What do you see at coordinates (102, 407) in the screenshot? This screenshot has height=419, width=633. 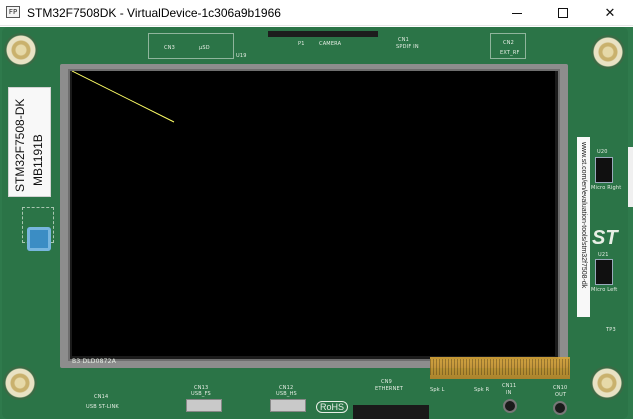 I see `silk-usb-stlink: USB ST-LINK` at bounding box center [102, 407].